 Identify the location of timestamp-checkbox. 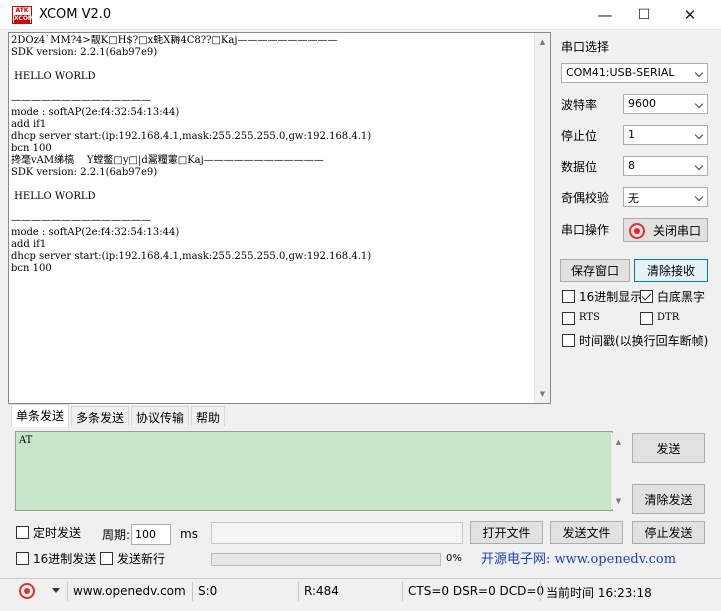
(568, 340).